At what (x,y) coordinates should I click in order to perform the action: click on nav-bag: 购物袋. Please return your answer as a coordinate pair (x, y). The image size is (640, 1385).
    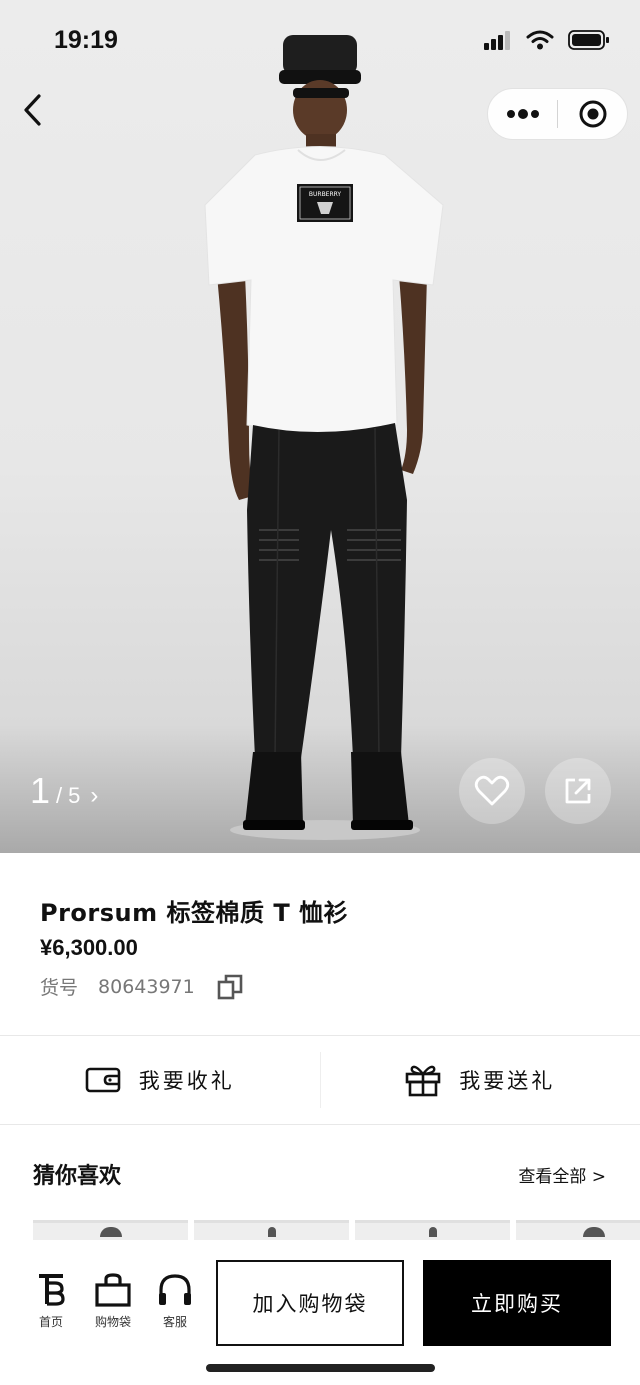
    Looking at the image, I should click on (113, 1301).